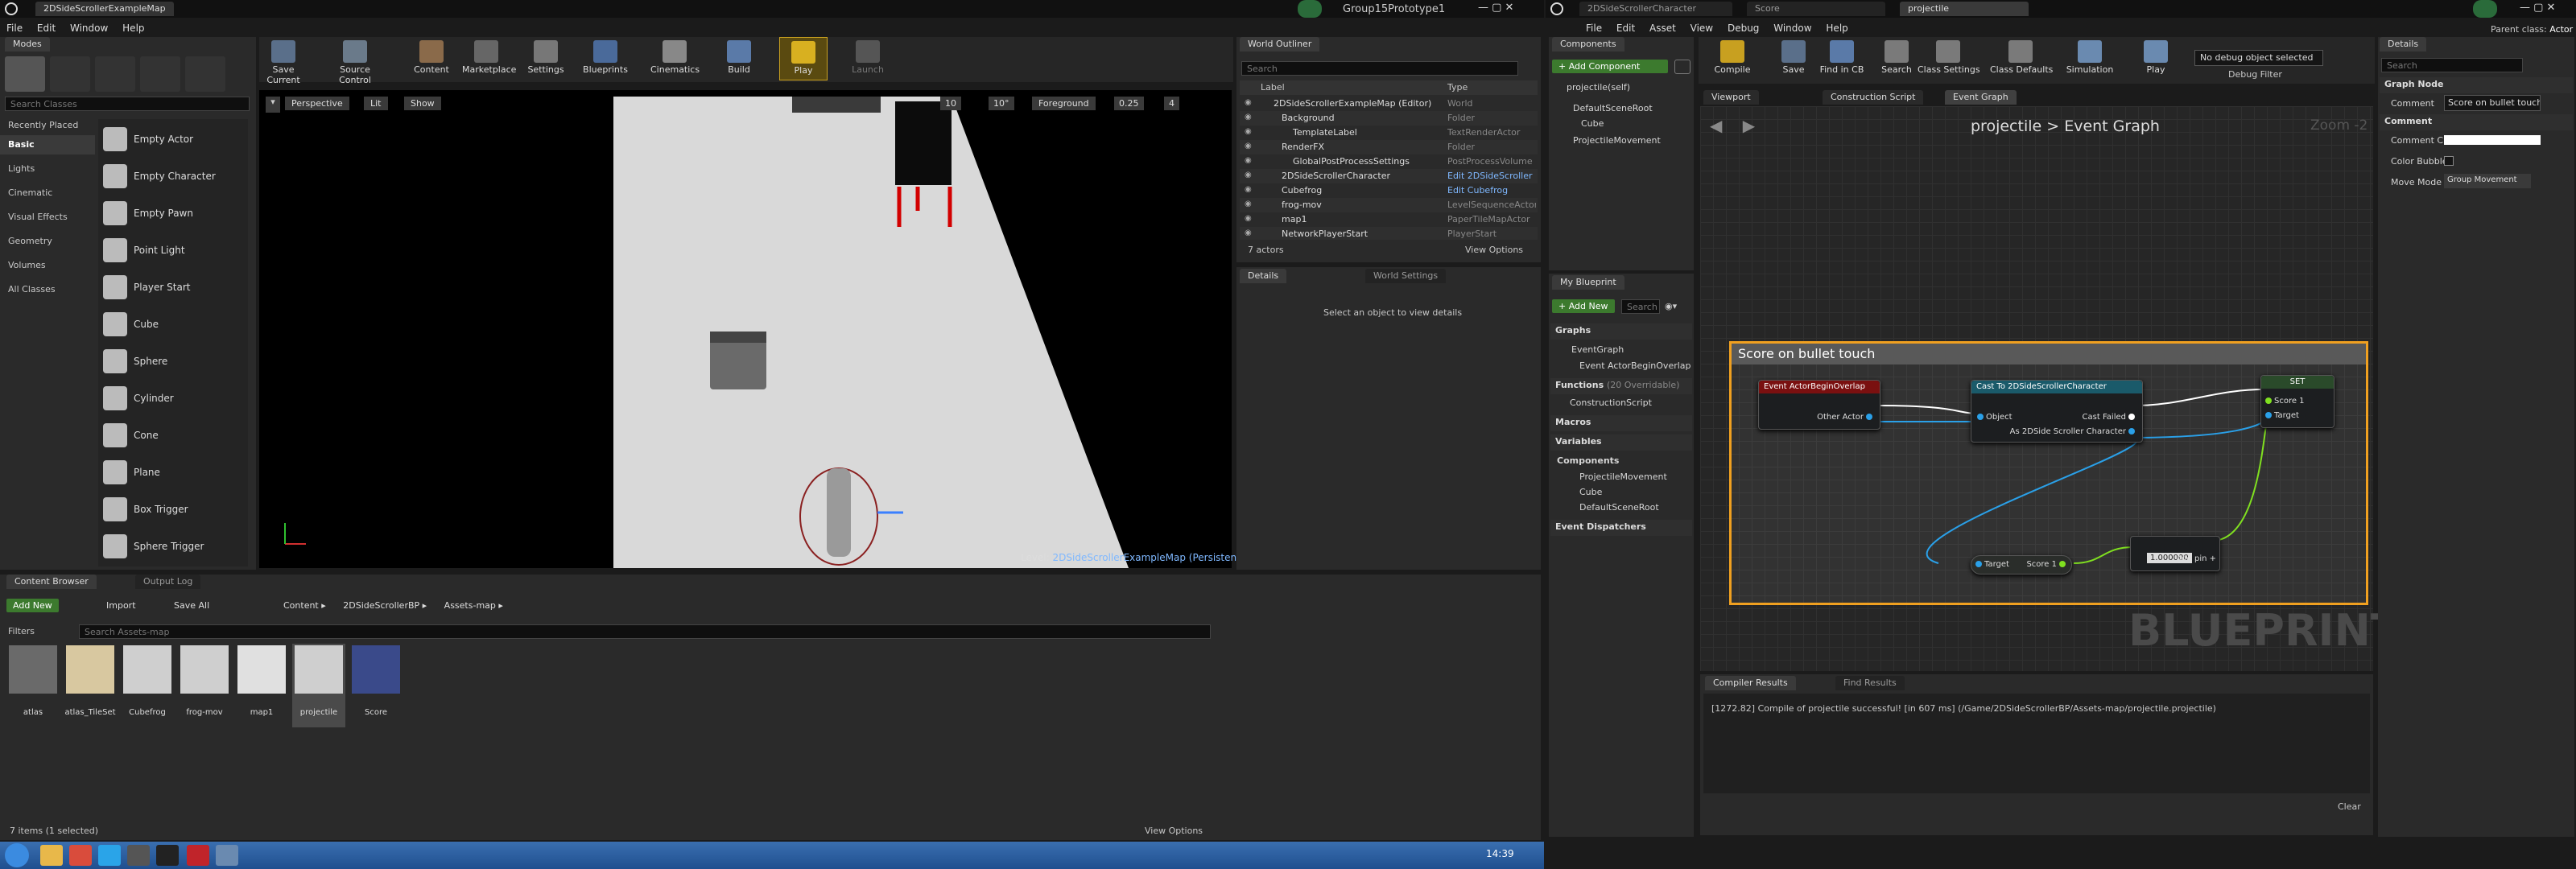 This screenshot has width=2576, height=869. Describe the element at coordinates (1263, 276) in the screenshot. I see `left-details-tab: Details` at that location.